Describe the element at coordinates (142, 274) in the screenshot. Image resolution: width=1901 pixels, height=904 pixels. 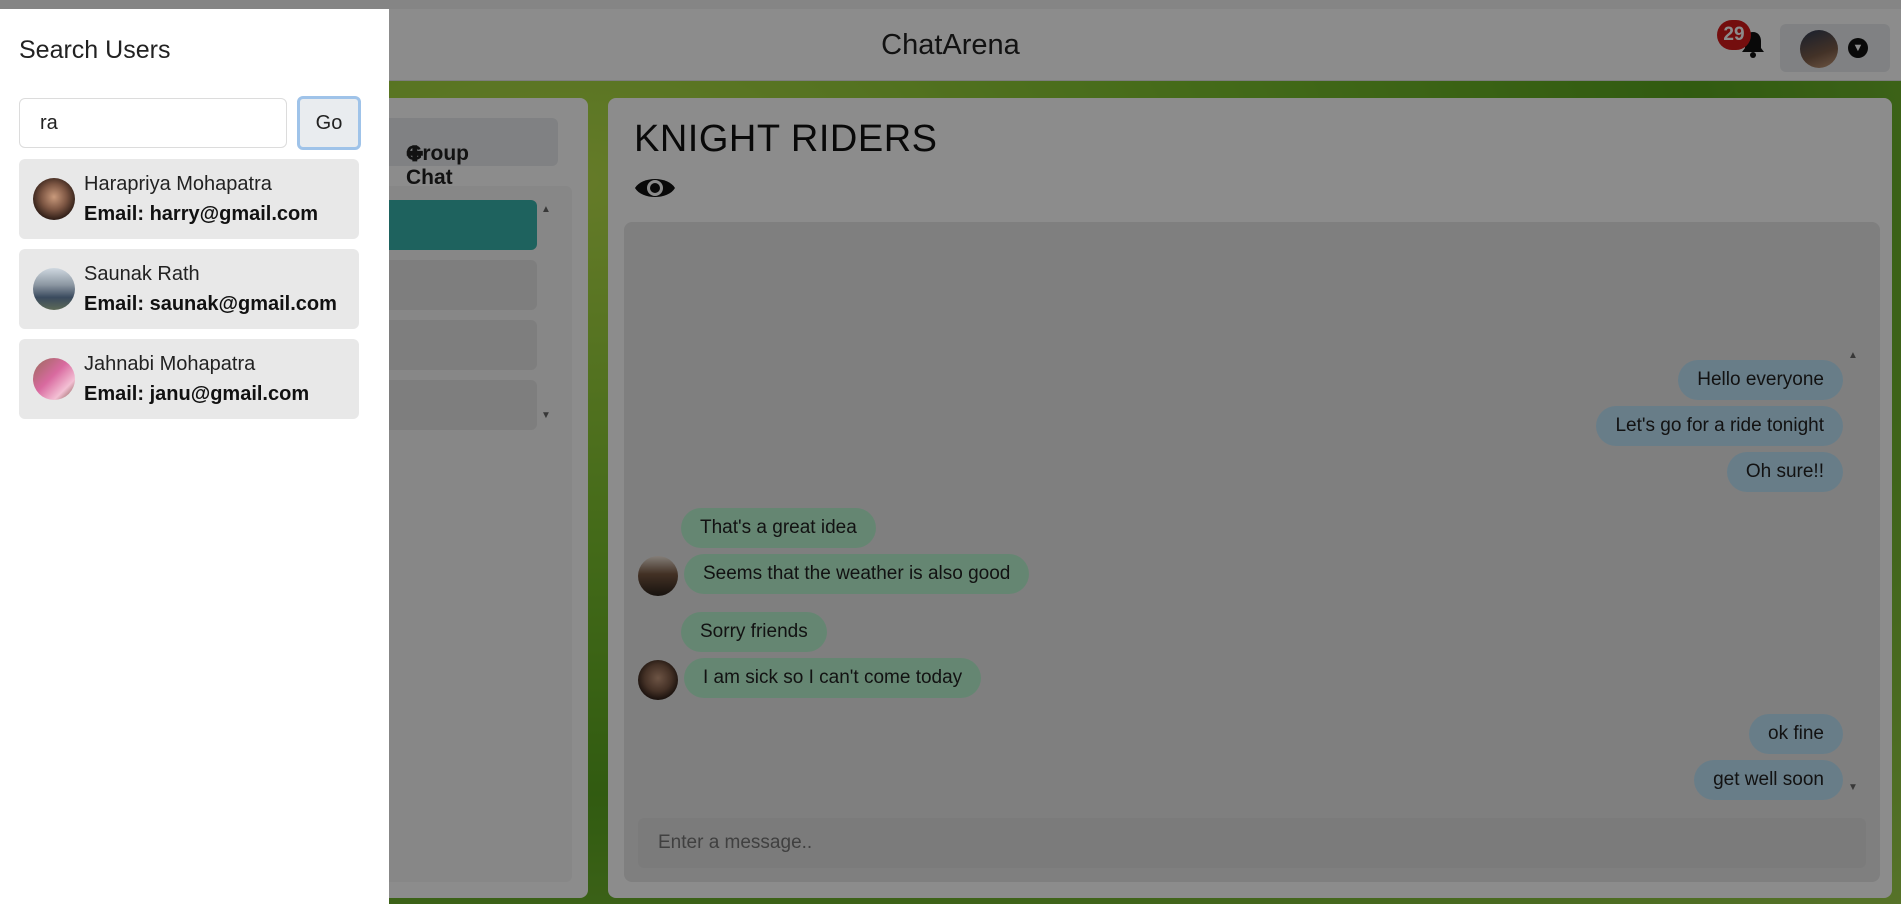
I see `user-name: Saunak Rath` at that location.